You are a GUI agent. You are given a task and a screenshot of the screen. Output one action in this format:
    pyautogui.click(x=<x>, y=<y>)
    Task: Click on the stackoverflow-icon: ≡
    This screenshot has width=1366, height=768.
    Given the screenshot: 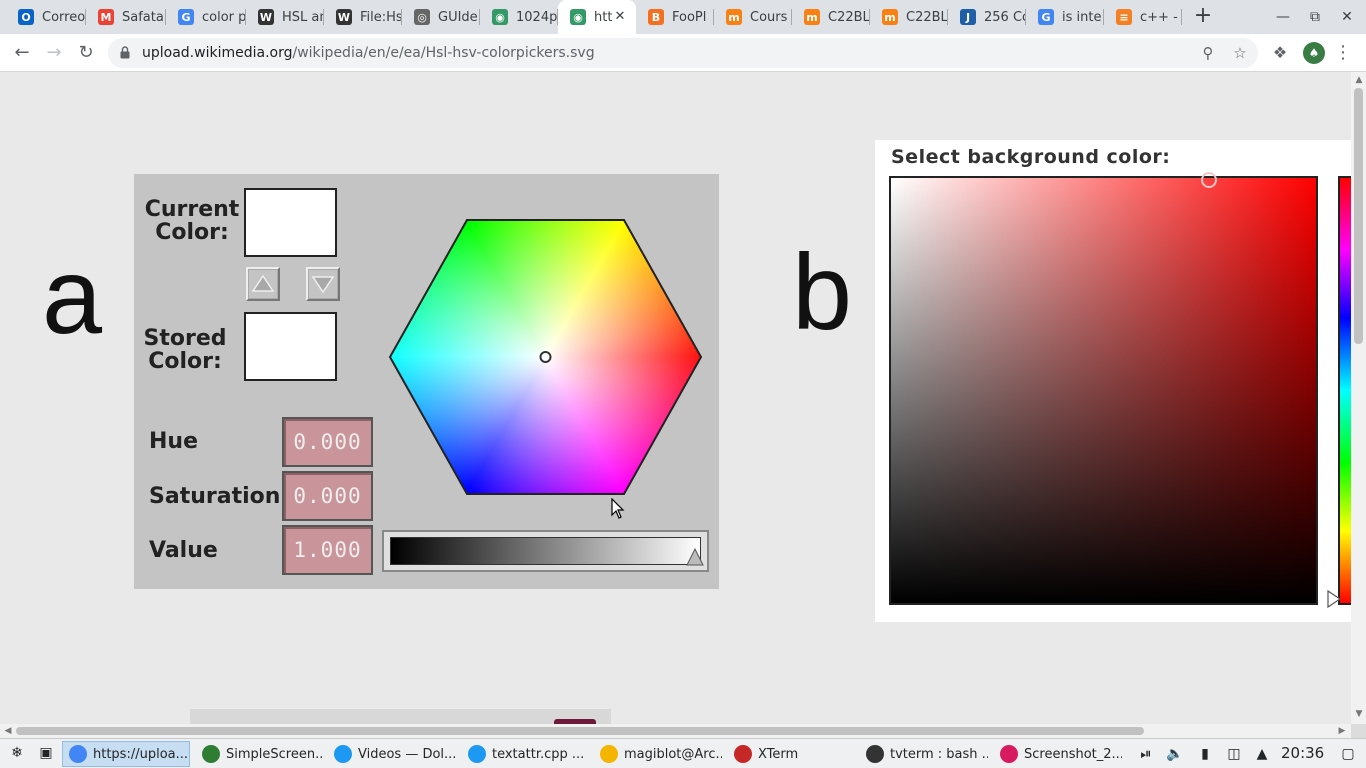 What is the action you would take?
    pyautogui.click(x=1124, y=17)
    